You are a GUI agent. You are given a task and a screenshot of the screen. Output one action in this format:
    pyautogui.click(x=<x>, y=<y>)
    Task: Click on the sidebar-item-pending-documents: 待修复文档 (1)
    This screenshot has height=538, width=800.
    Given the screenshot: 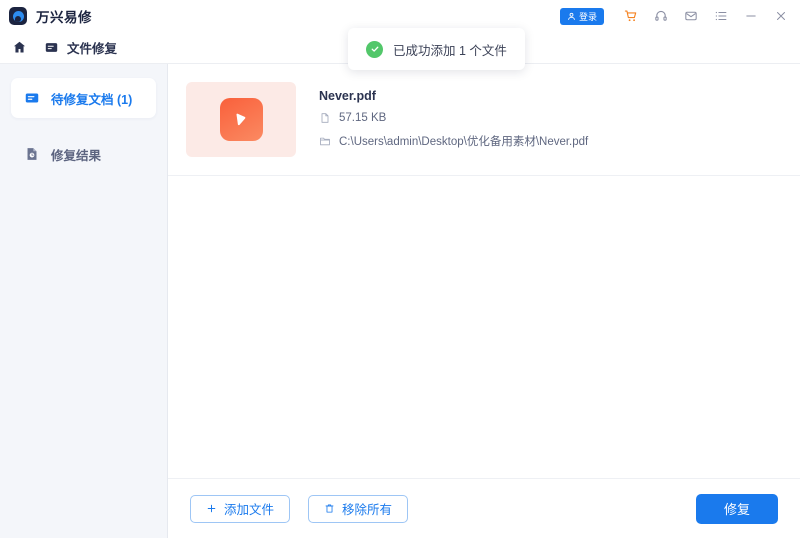 What is the action you would take?
    pyautogui.click(x=83, y=98)
    